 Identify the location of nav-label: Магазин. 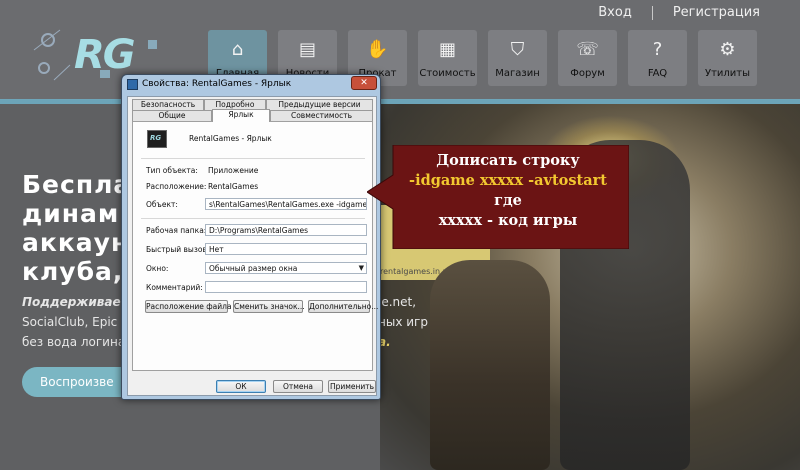
(517, 73).